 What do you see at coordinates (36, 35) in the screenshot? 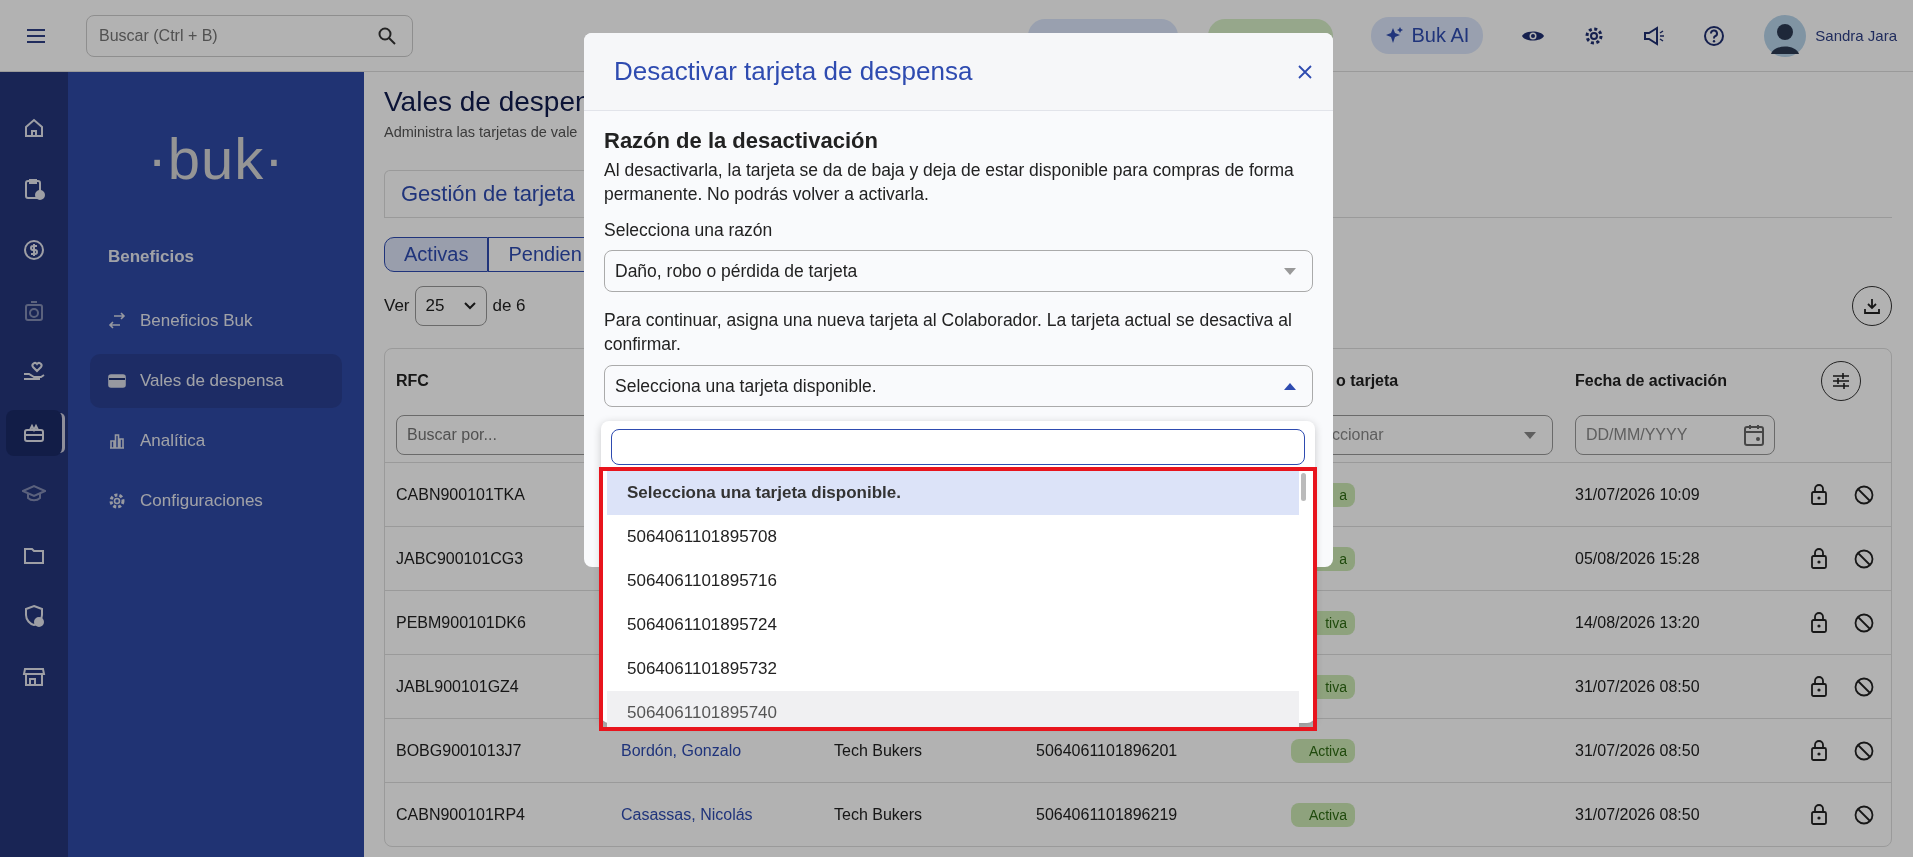
I see `menu-icon` at bounding box center [36, 35].